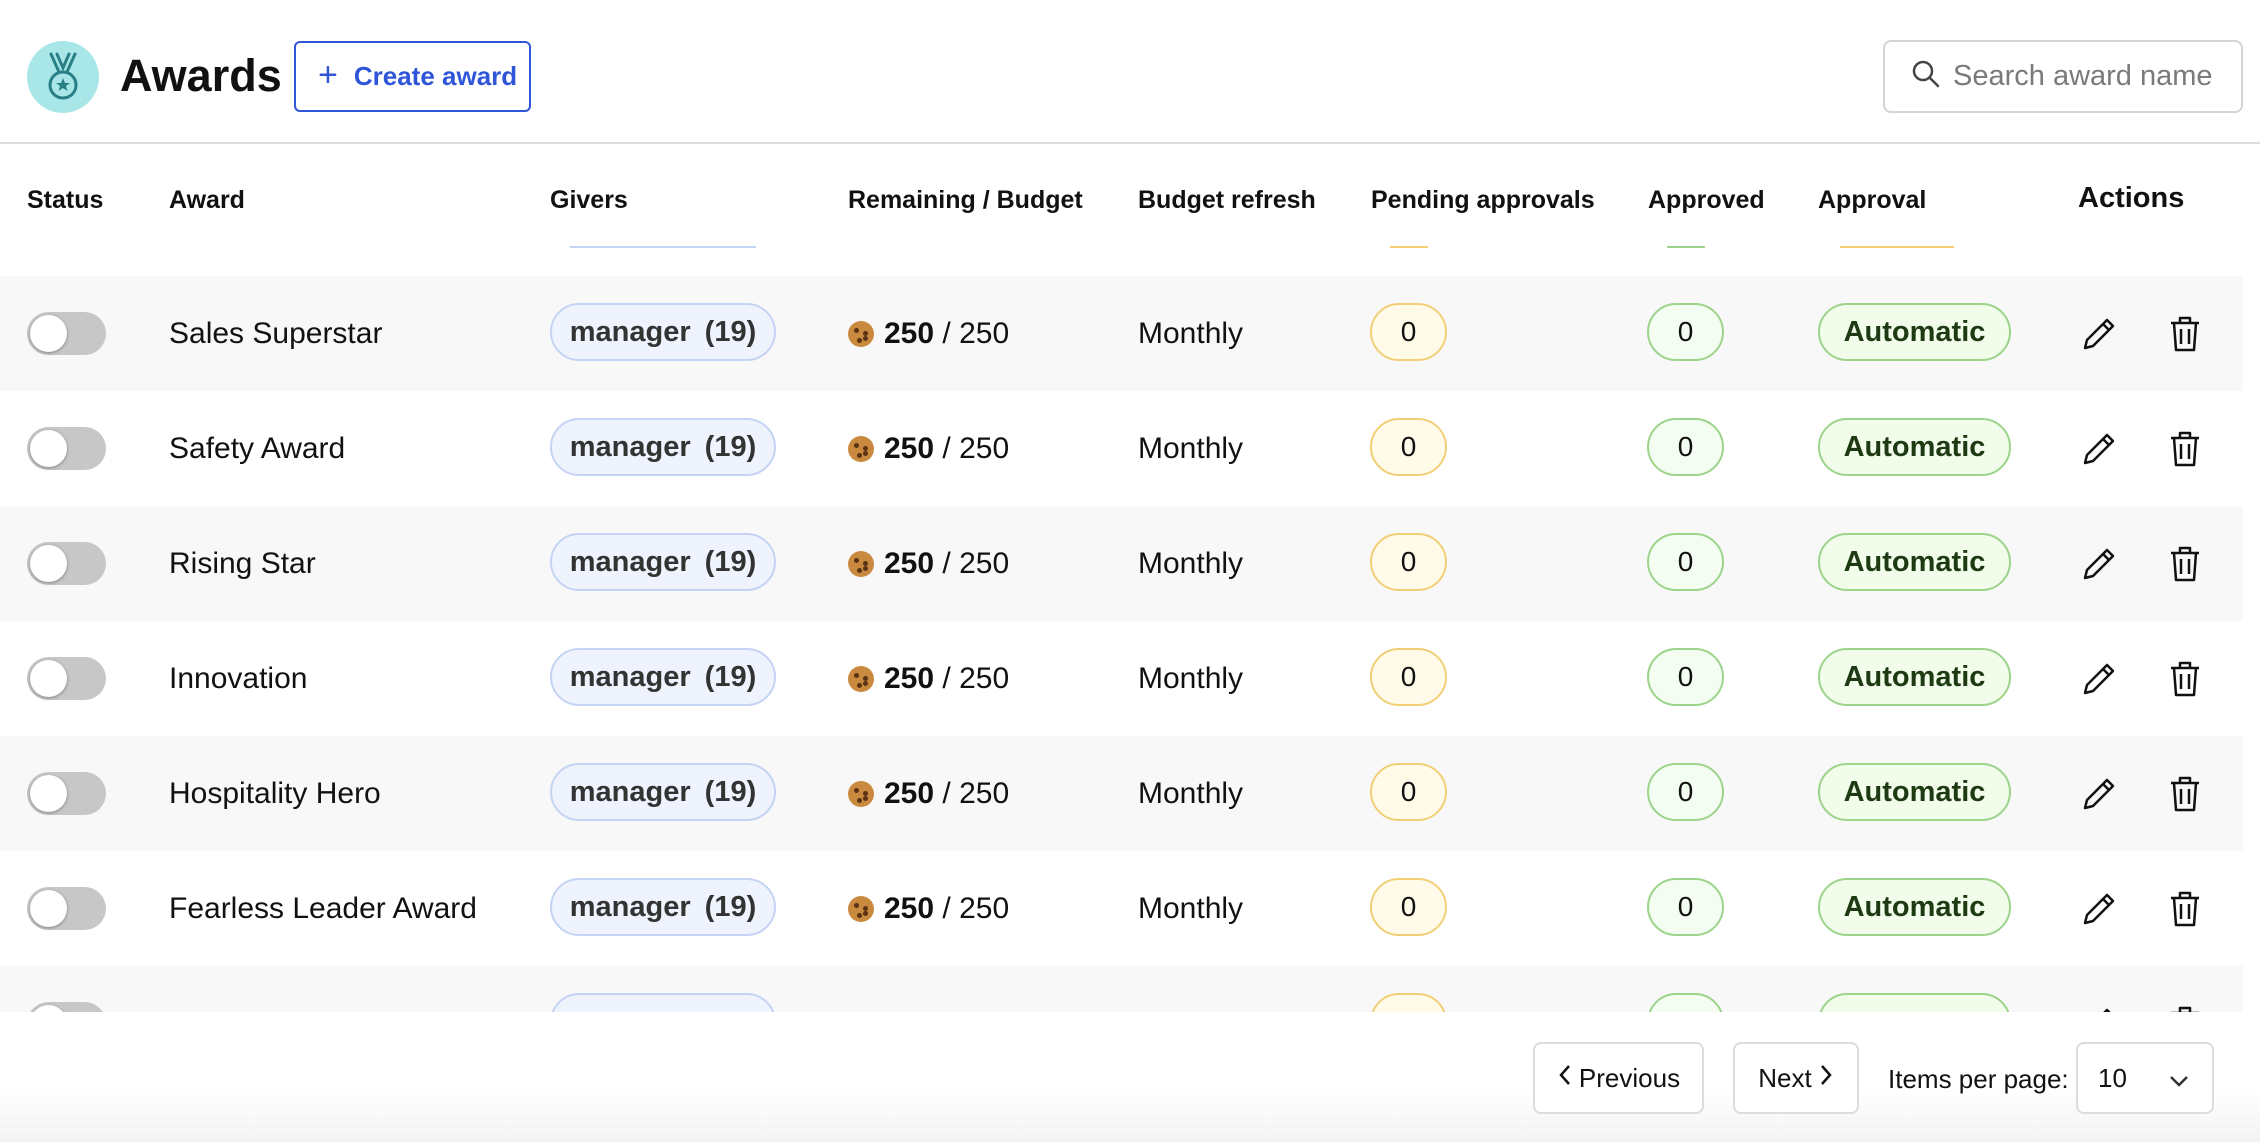 Image resolution: width=2260 pixels, height=1142 pixels. What do you see at coordinates (275, 333) in the screenshot?
I see `award-name: Sales Superstar` at bounding box center [275, 333].